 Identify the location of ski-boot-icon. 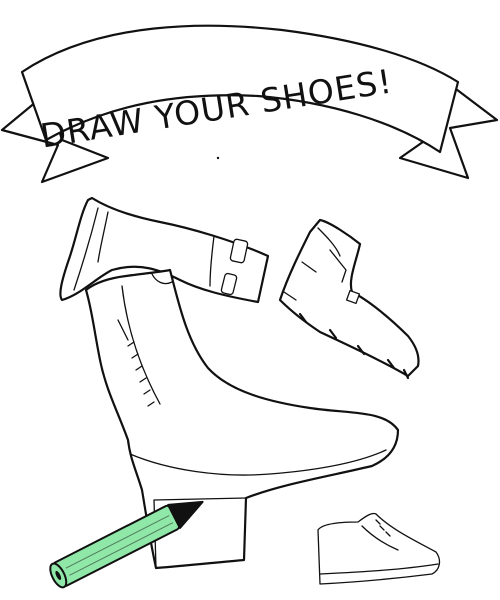
(349, 299).